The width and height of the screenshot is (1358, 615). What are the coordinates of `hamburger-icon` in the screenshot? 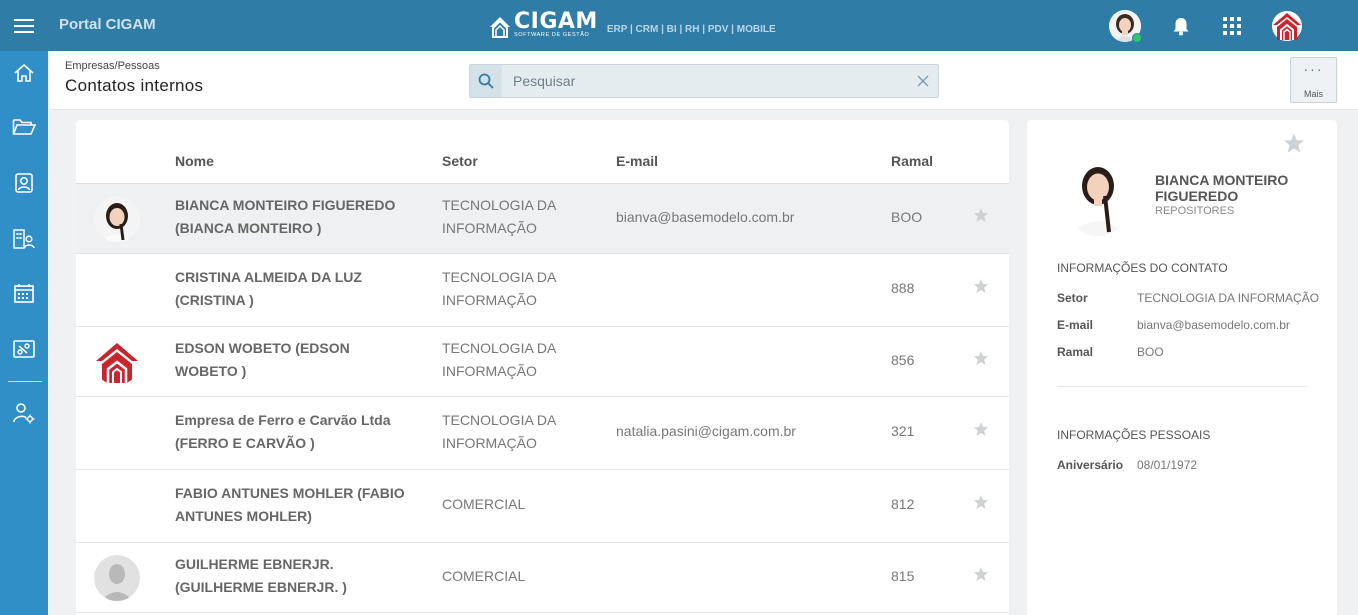 It's located at (24, 25).